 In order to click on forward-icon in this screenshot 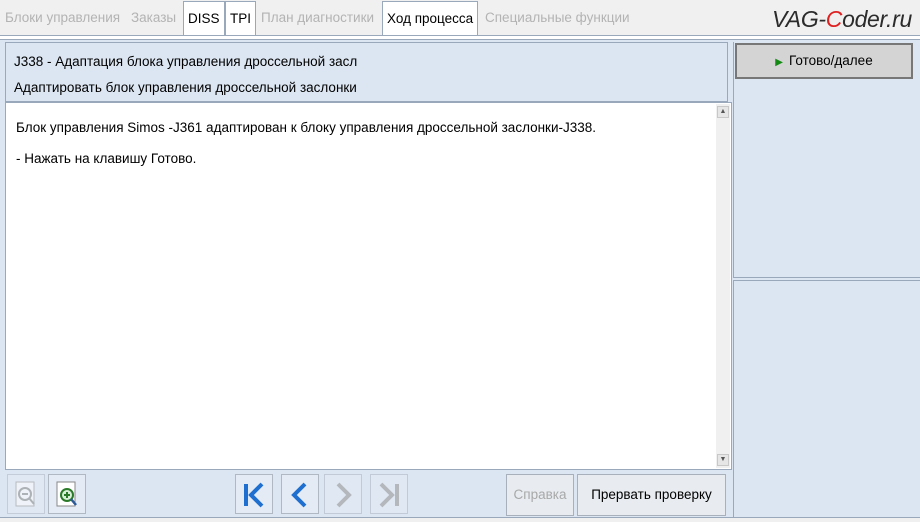, I will do `click(344, 495)`.